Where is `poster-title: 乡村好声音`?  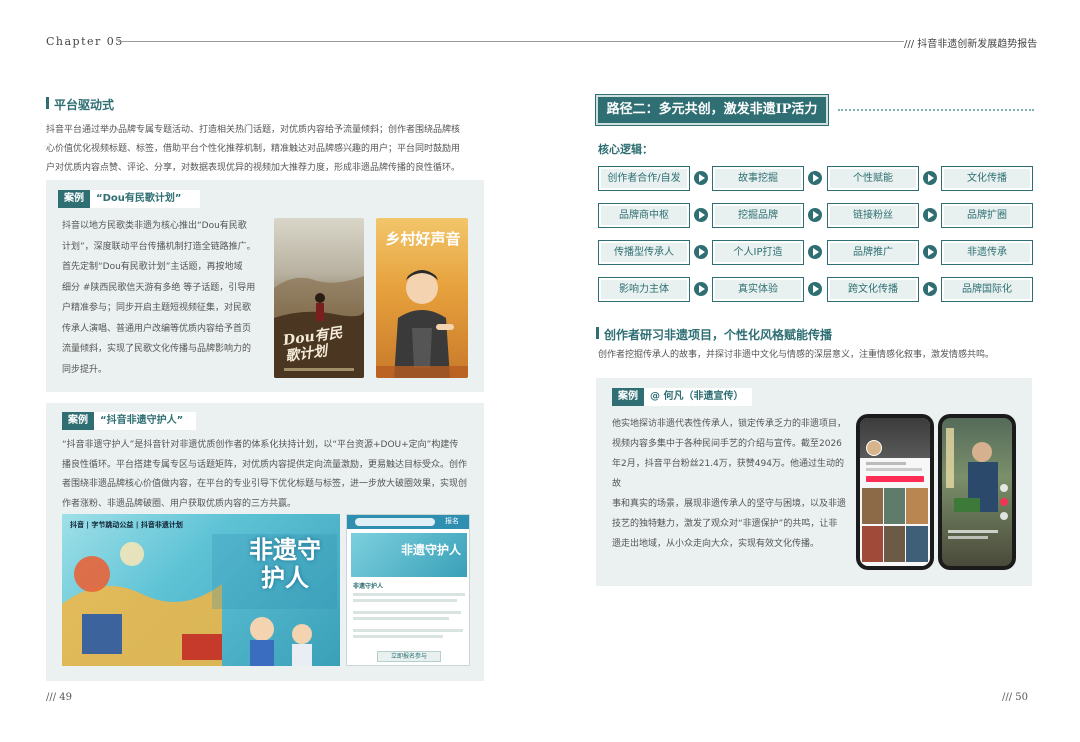 poster-title: 乡村好声音 is located at coordinates (423, 239).